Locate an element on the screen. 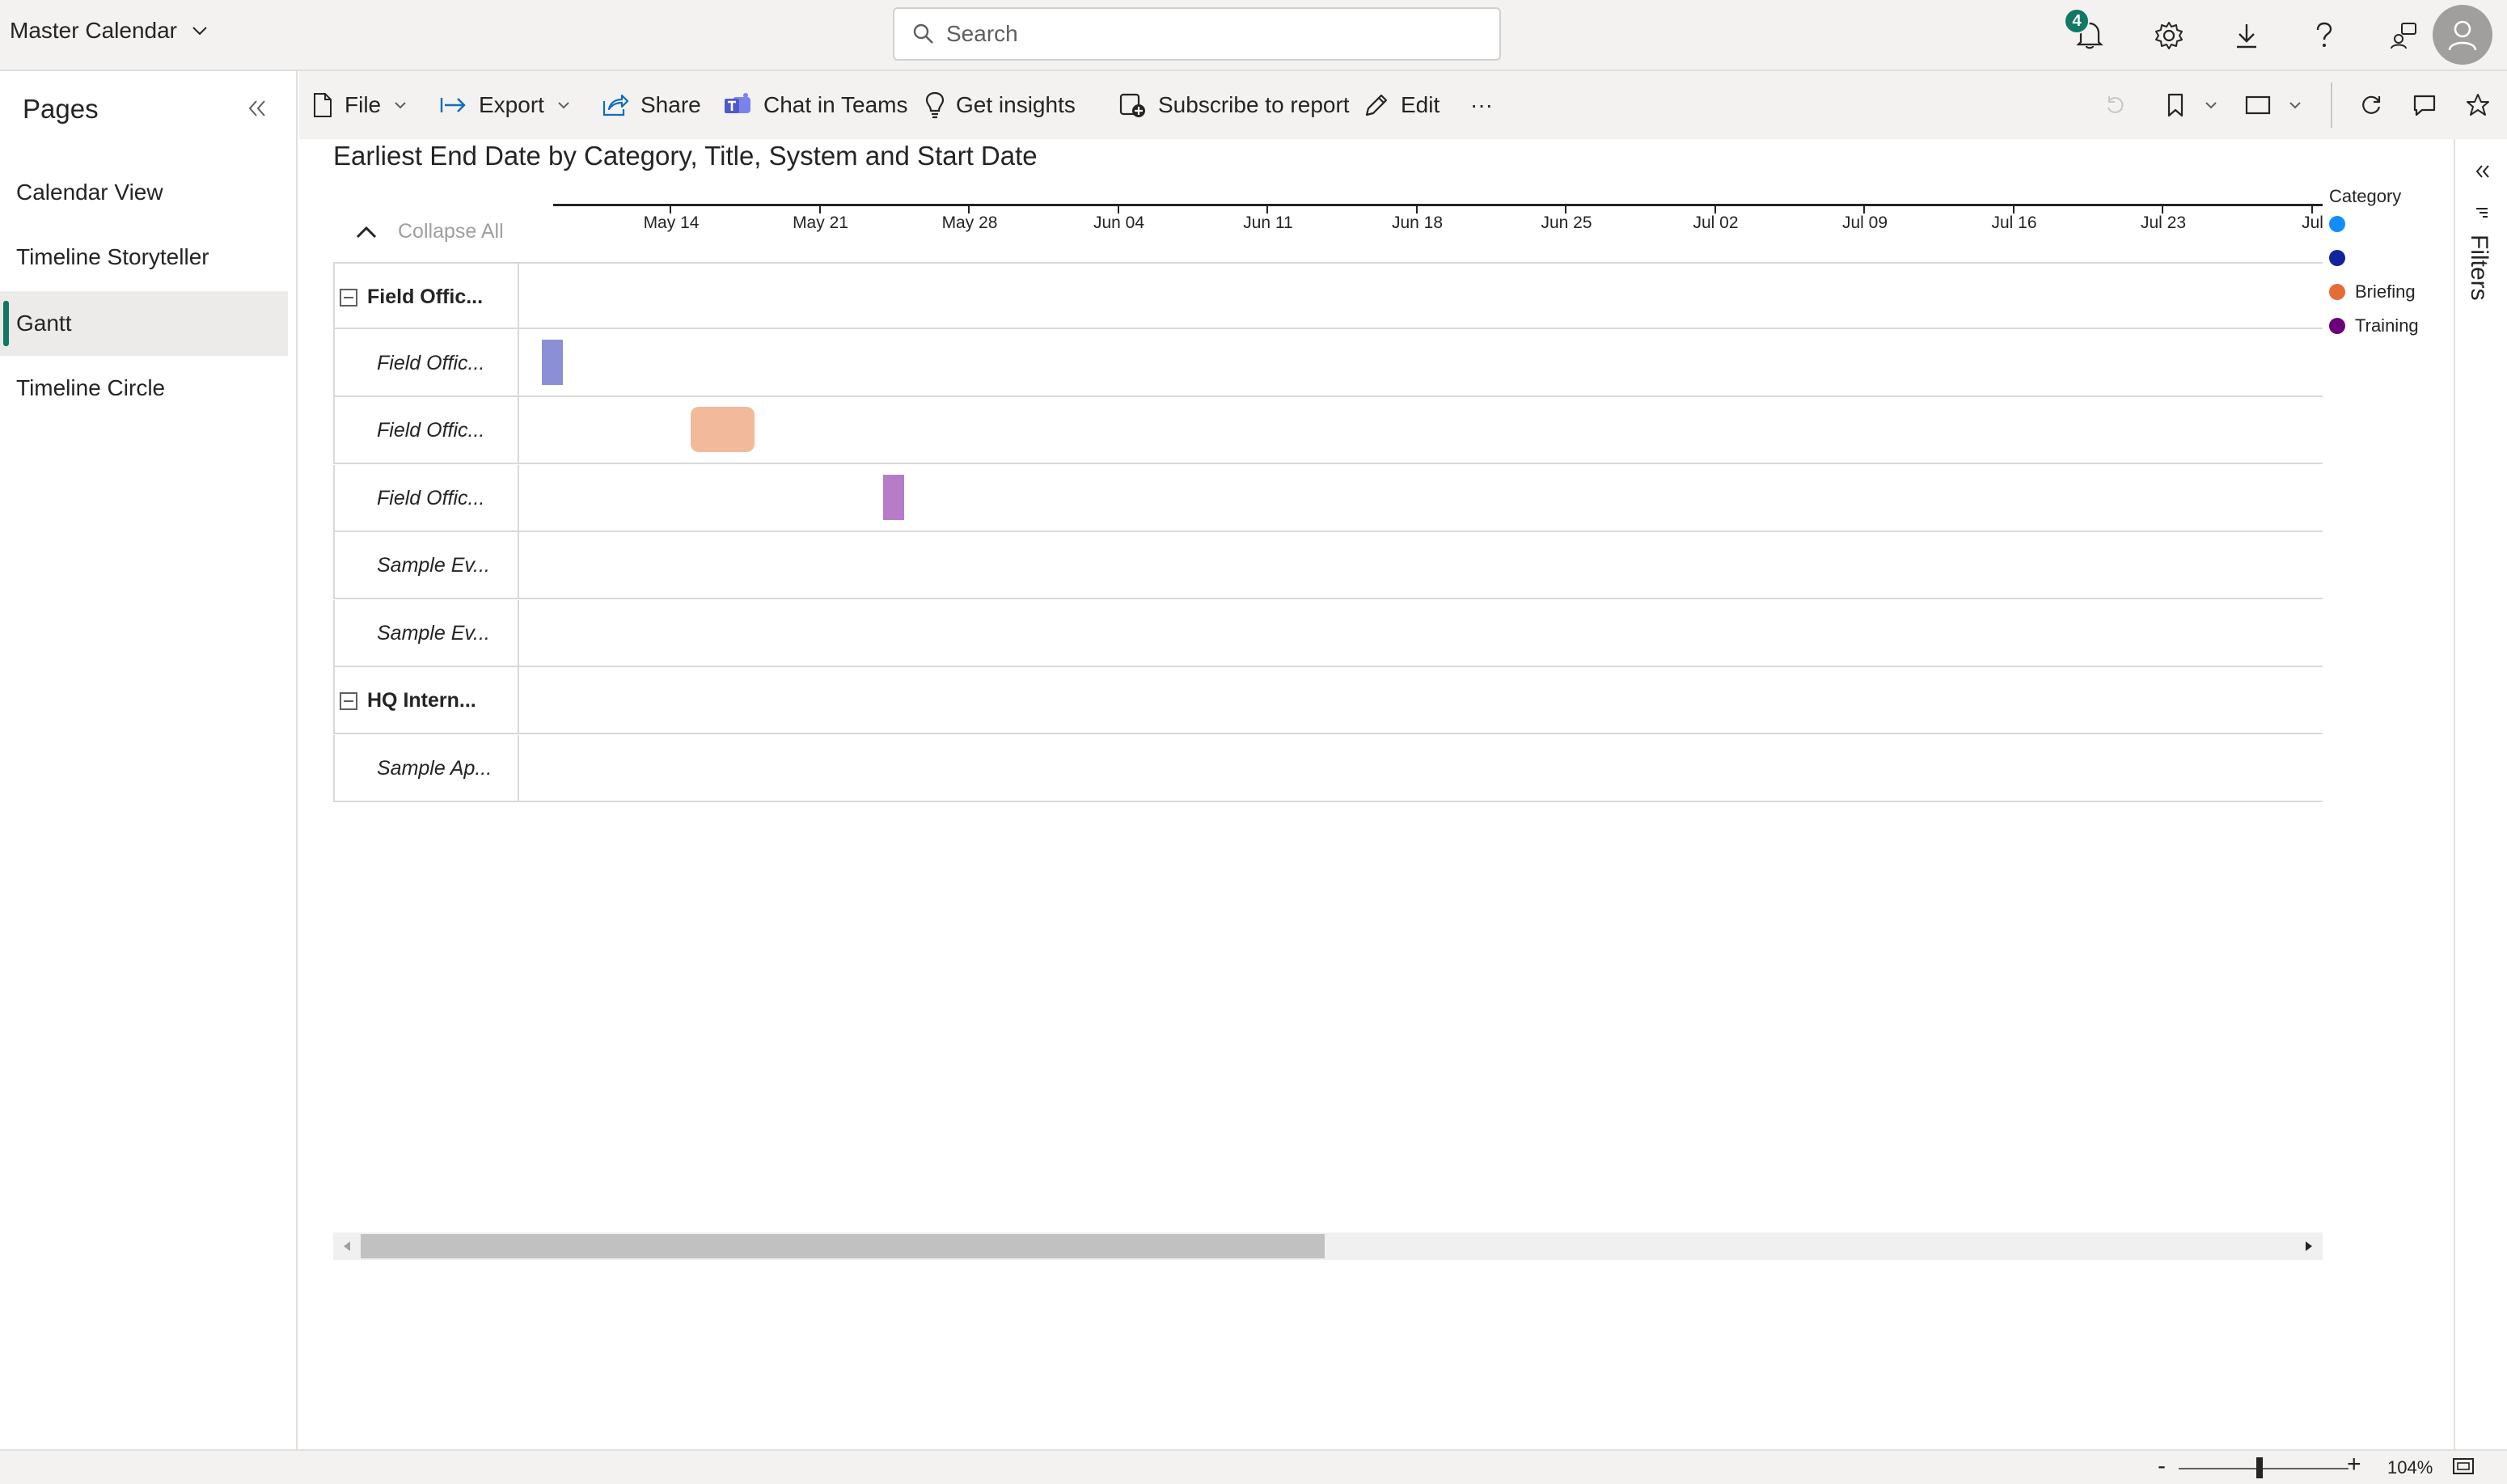  top-bar: Master Calendar 4 is located at coordinates (1254, 35).